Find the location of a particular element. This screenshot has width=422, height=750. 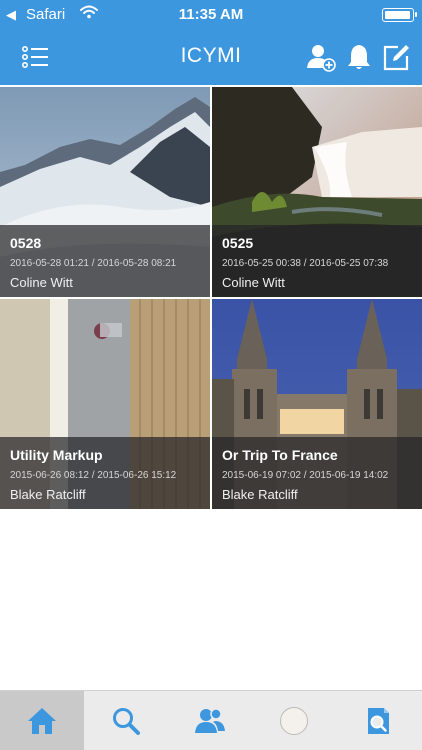

card-dates: 2015-06-19 07:02 / 2015-06-19 14:02 is located at coordinates (305, 475).